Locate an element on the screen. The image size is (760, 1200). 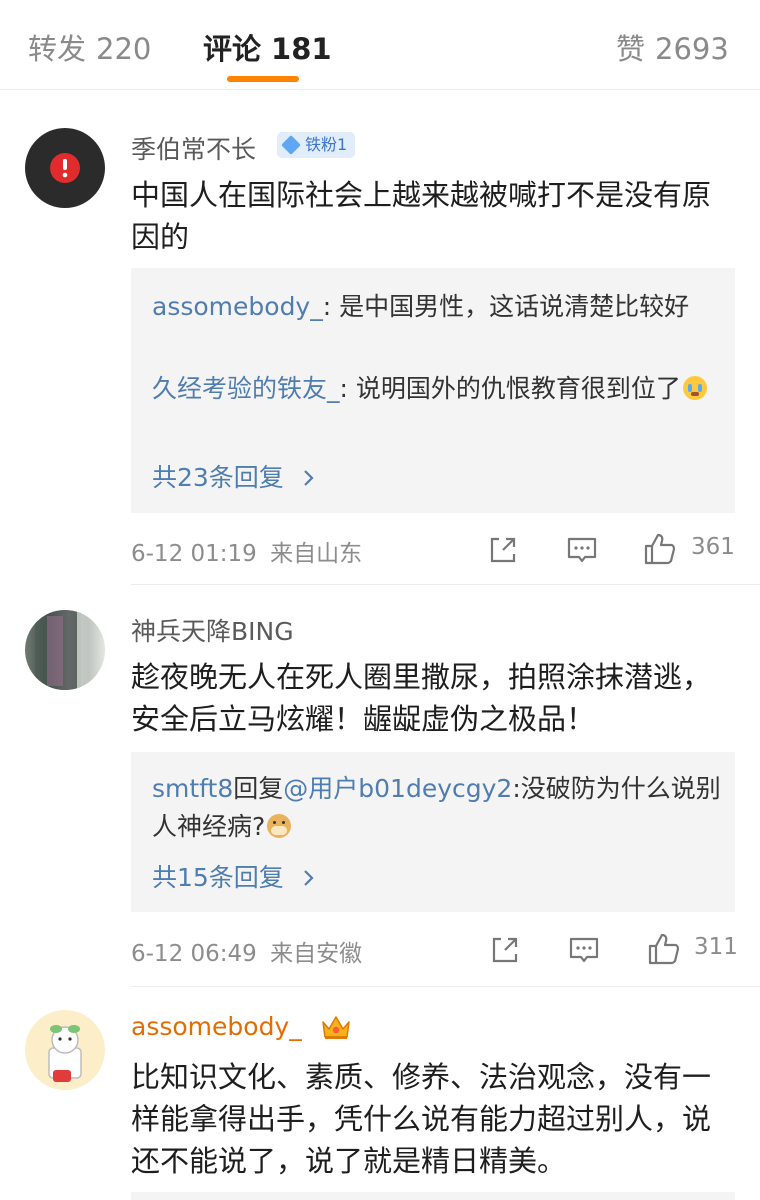
reply-line: smtft8回复@用户b01deycgy2:没破防为什么说别人神经病? is located at coordinates (437, 808).